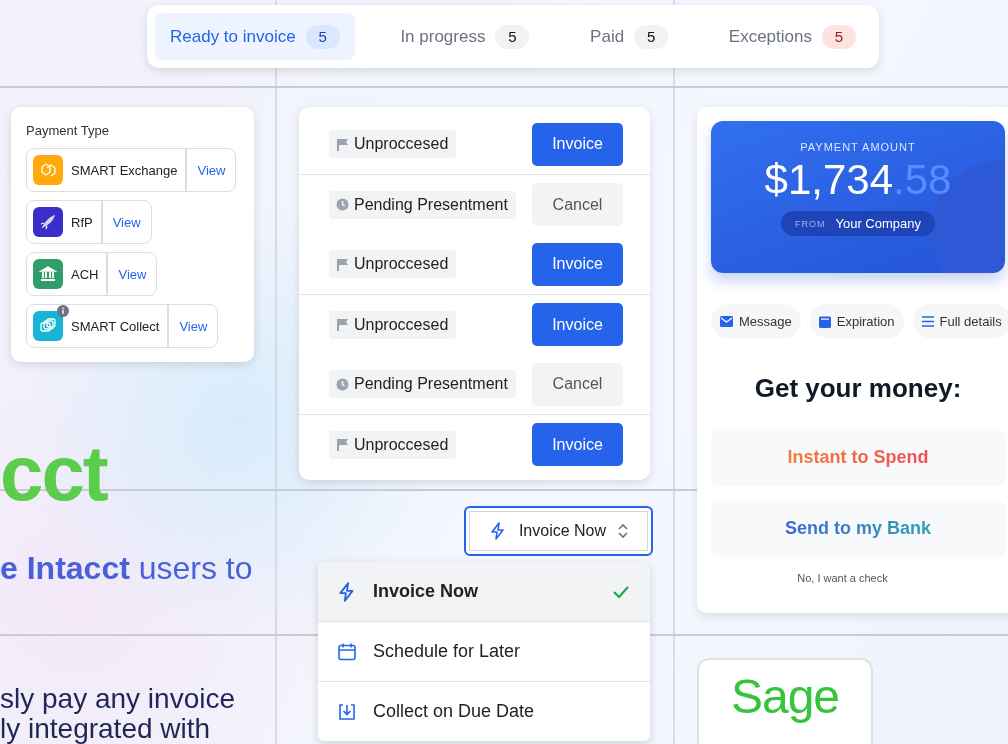 The image size is (1008, 744). I want to click on chevron-updown-icon, so click(623, 531).